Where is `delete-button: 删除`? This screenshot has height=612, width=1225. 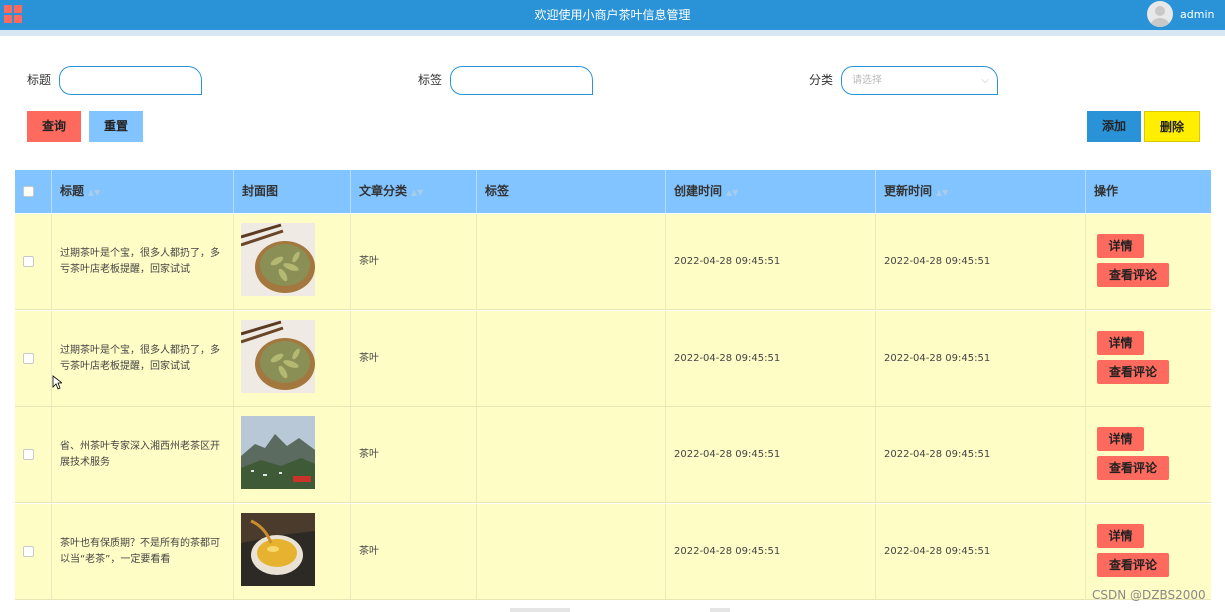
delete-button: 删除 is located at coordinates (1172, 126).